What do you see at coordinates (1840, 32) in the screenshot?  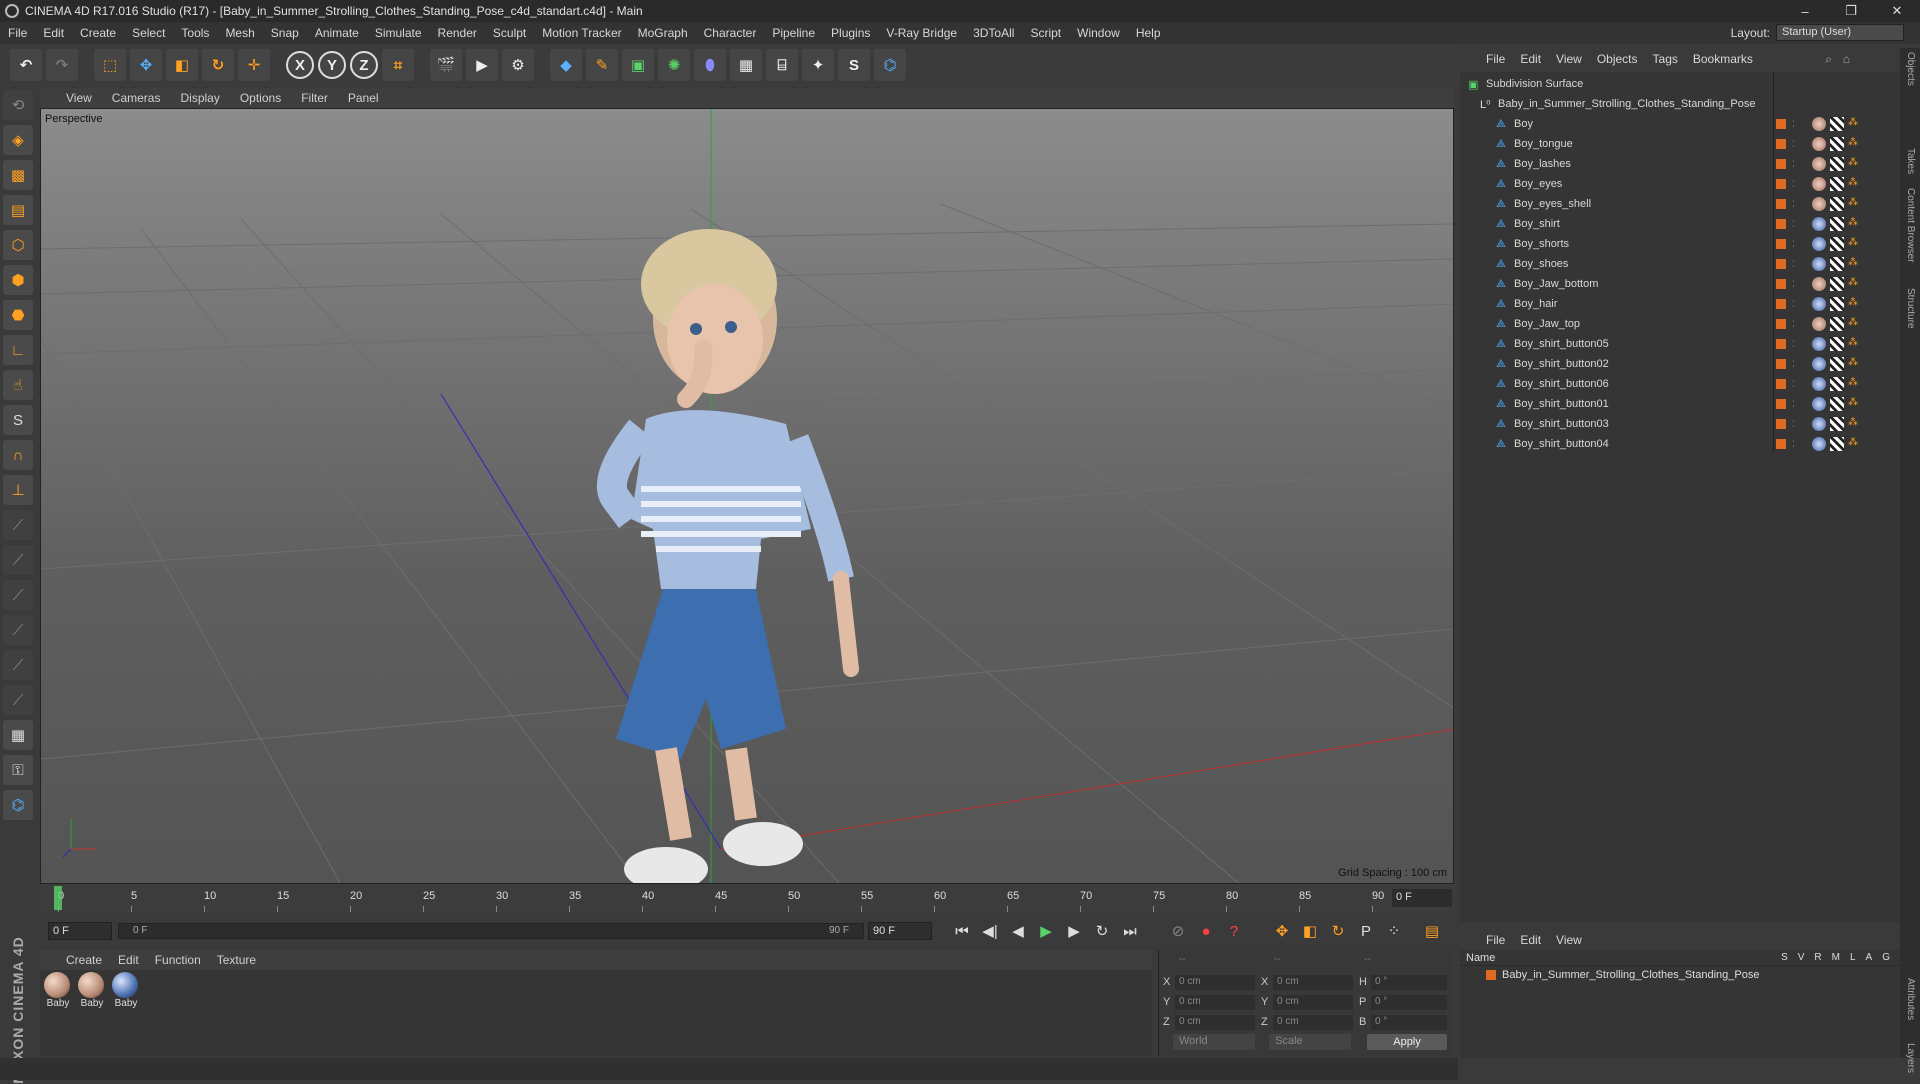 I see `layout-dropdown: Startup (User)` at bounding box center [1840, 32].